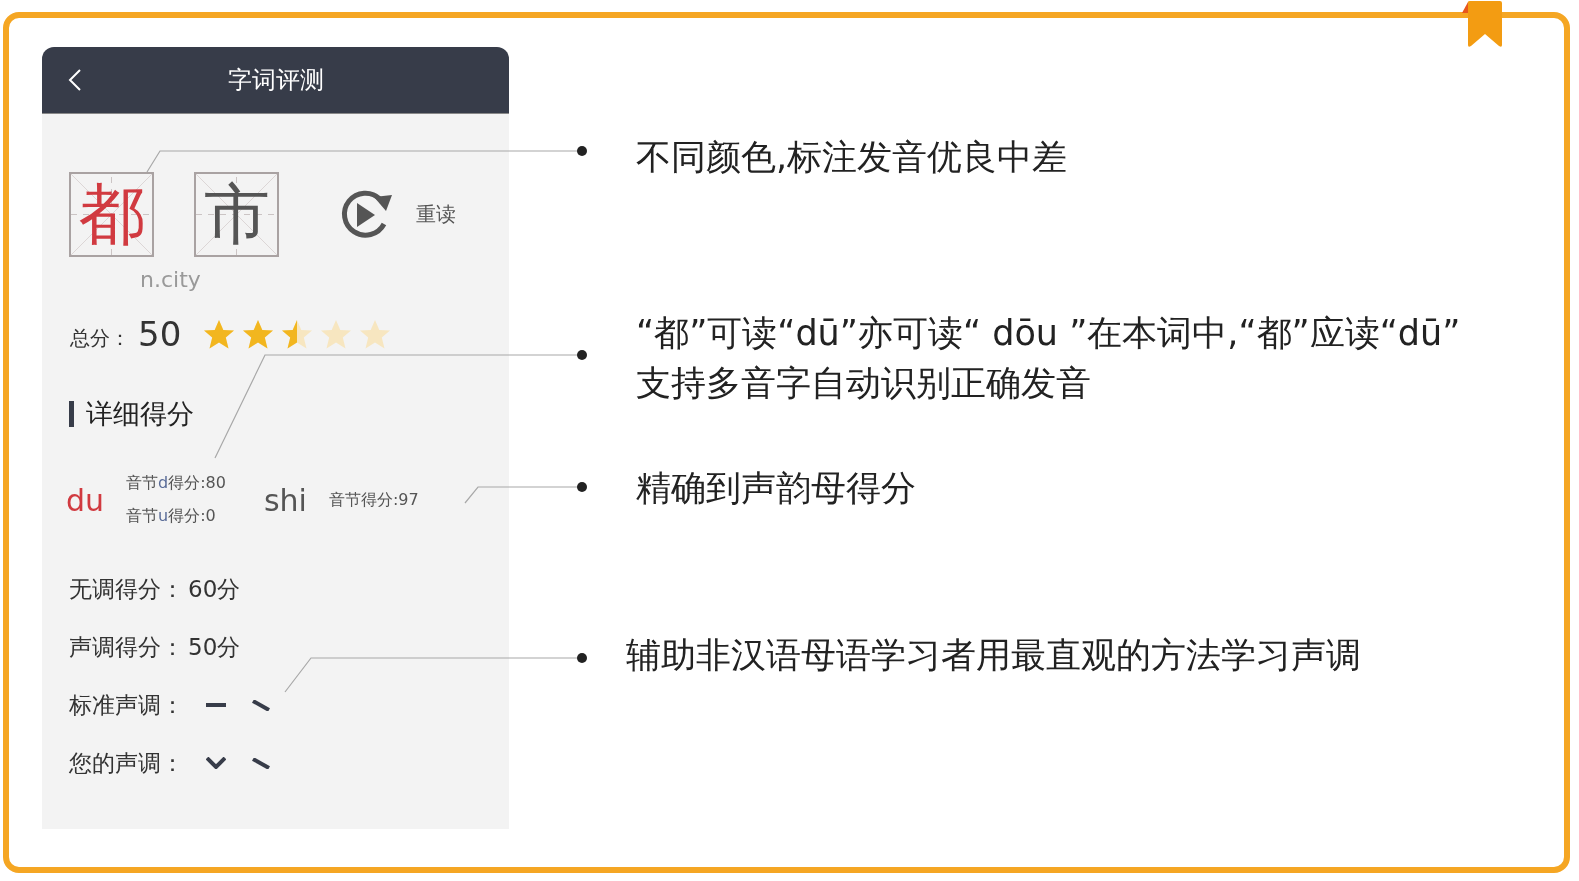 The height and width of the screenshot is (881, 1579). What do you see at coordinates (367, 214) in the screenshot?
I see `replay-icon` at bounding box center [367, 214].